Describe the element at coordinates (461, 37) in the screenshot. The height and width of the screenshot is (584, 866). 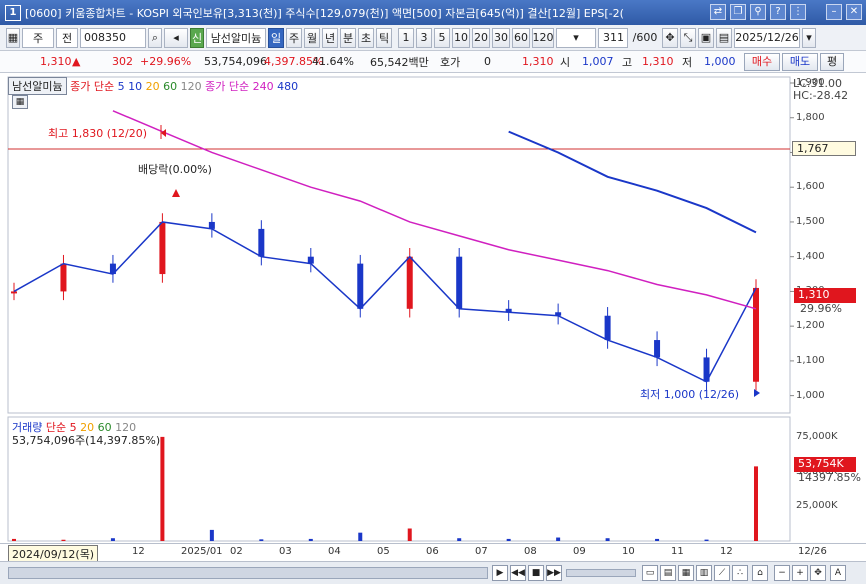
I see `interval-10: 10` at that location.